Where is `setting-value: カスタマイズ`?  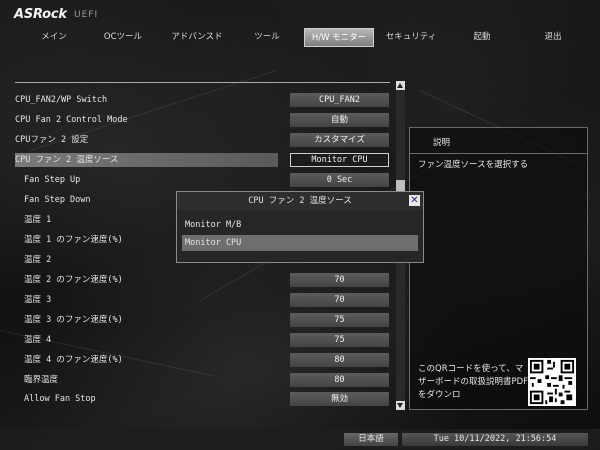 setting-value: カスタマイズ is located at coordinates (339, 140).